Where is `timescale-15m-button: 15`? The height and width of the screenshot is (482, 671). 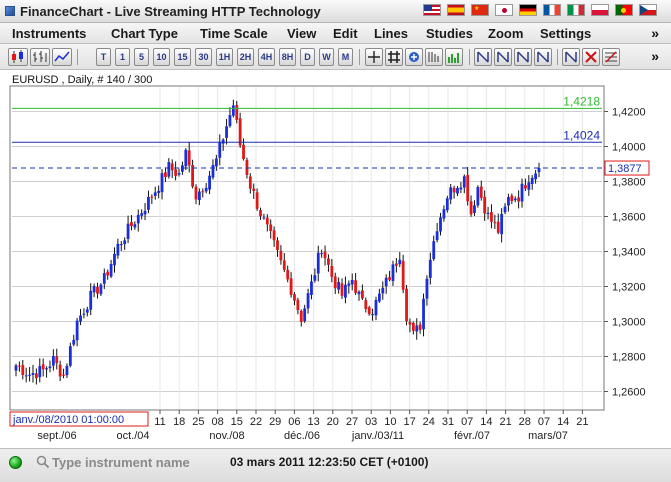 timescale-15m-button: 15 is located at coordinates (182, 57).